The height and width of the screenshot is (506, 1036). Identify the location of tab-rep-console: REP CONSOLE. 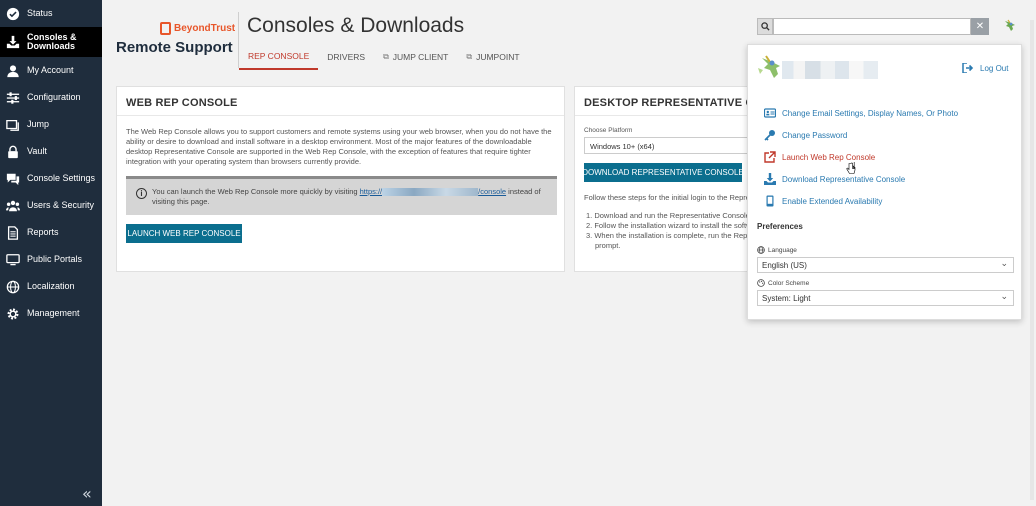
(279, 57).